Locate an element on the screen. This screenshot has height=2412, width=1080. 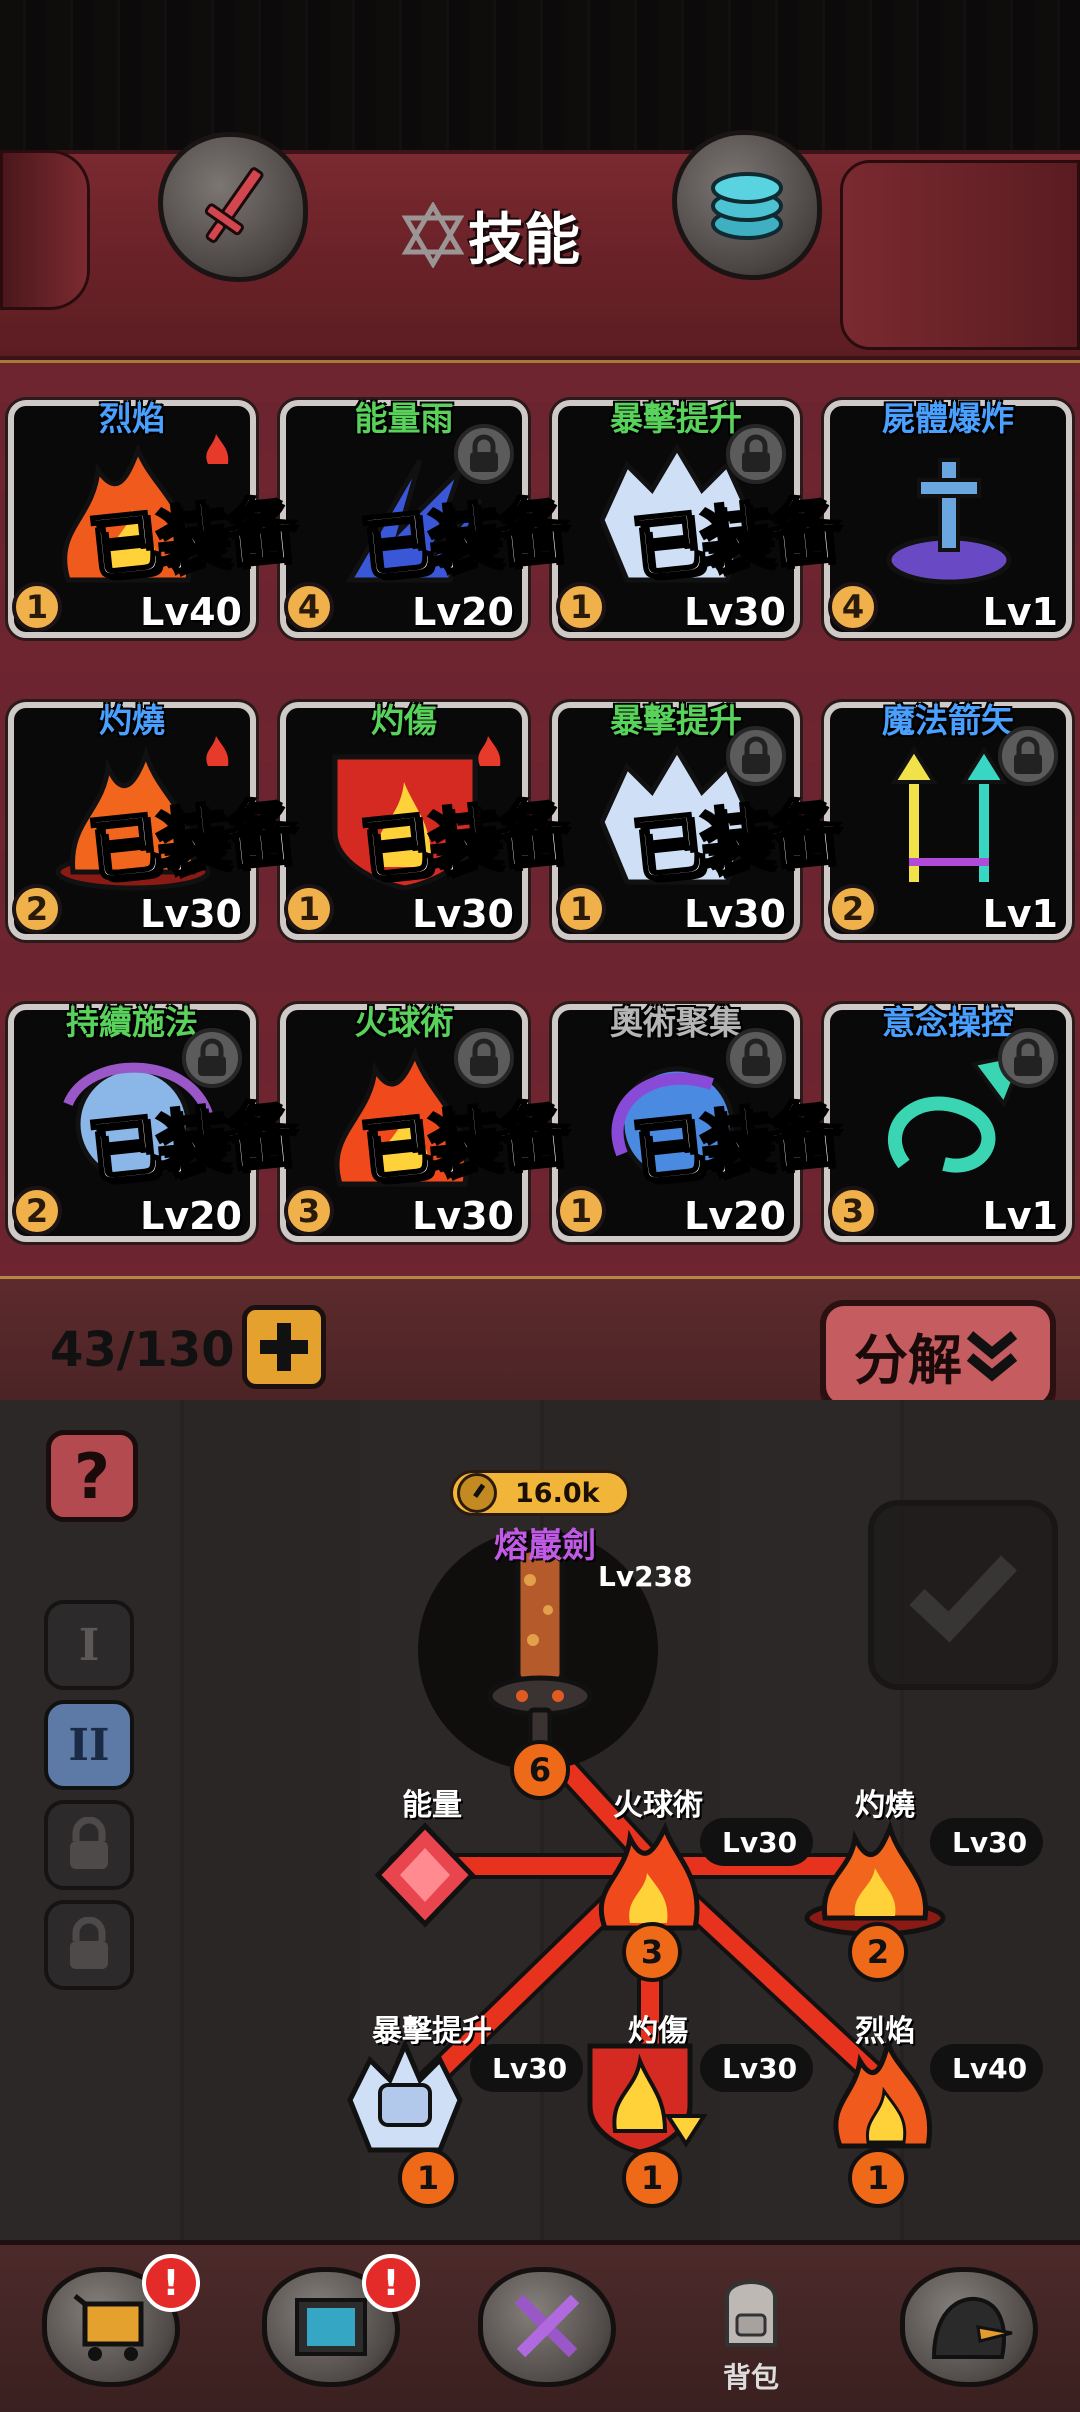
shop-alert-badge: ! is located at coordinates (171, 2283).